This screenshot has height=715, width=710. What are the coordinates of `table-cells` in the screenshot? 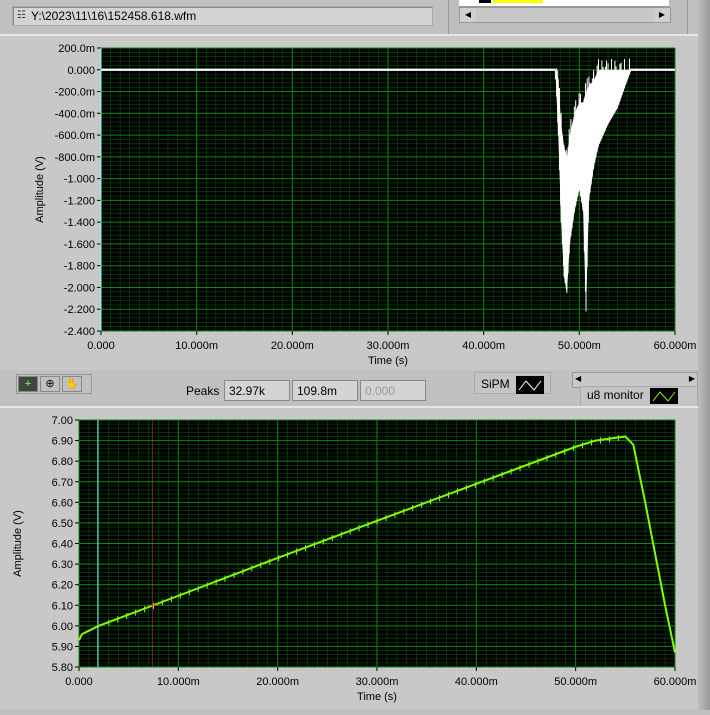 It's located at (564, 3).